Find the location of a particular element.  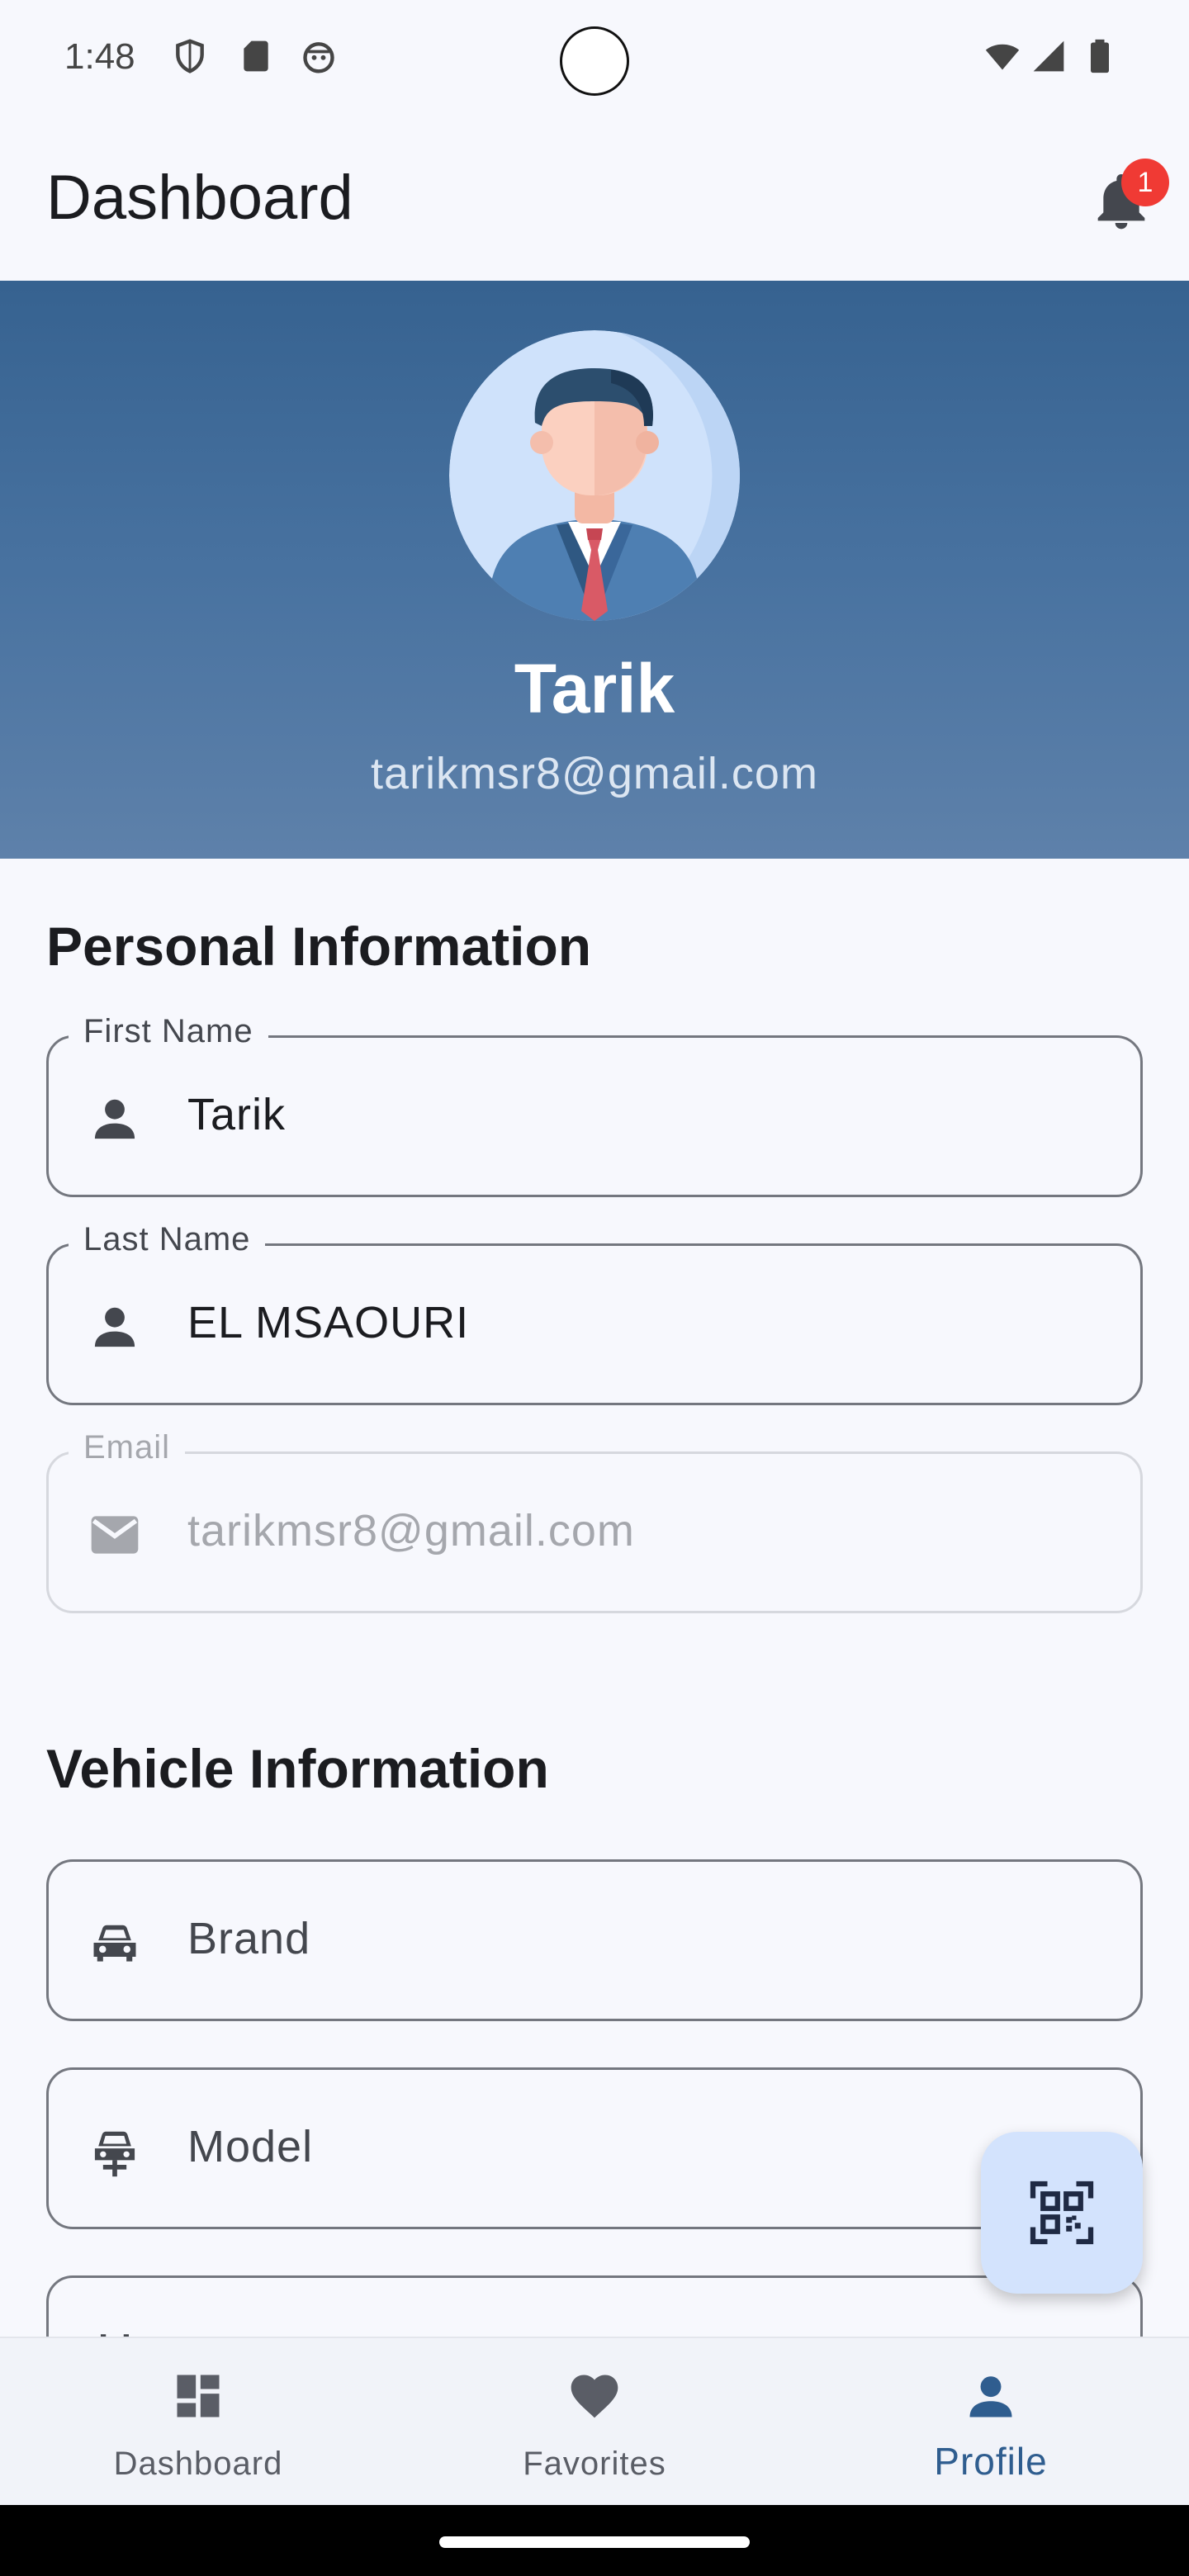

qr-scan-icon is located at coordinates (1062, 2213).